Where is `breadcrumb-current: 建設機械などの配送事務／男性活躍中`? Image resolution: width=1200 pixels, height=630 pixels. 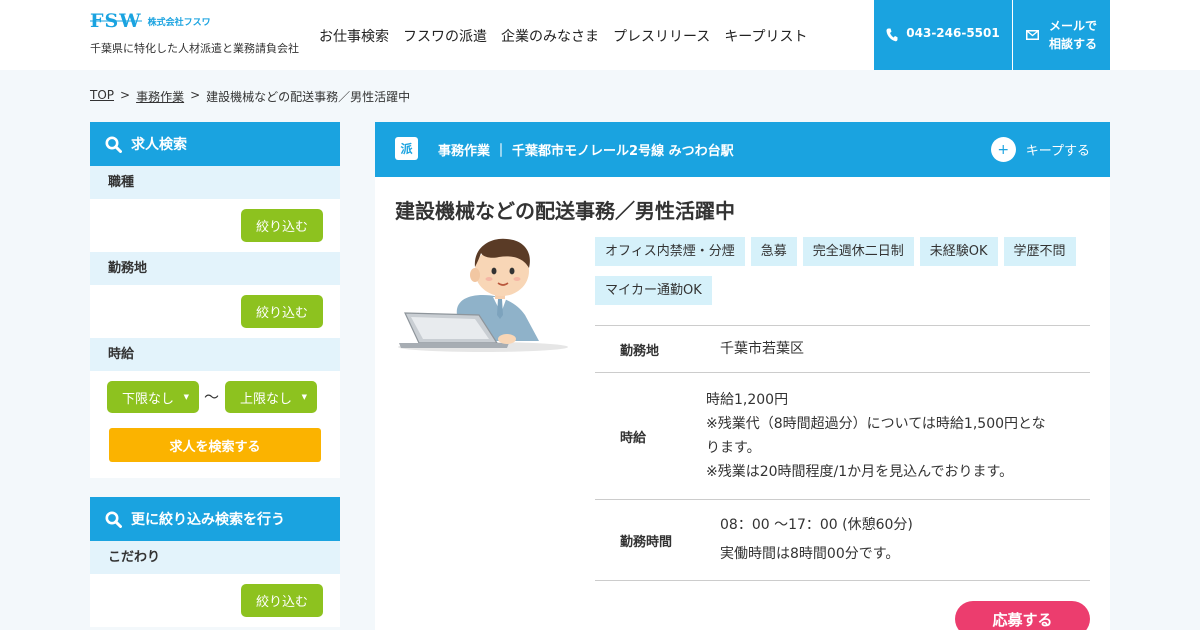
breadcrumb-current: 建設機械などの配送事務／男性活躍中 is located at coordinates (308, 97).